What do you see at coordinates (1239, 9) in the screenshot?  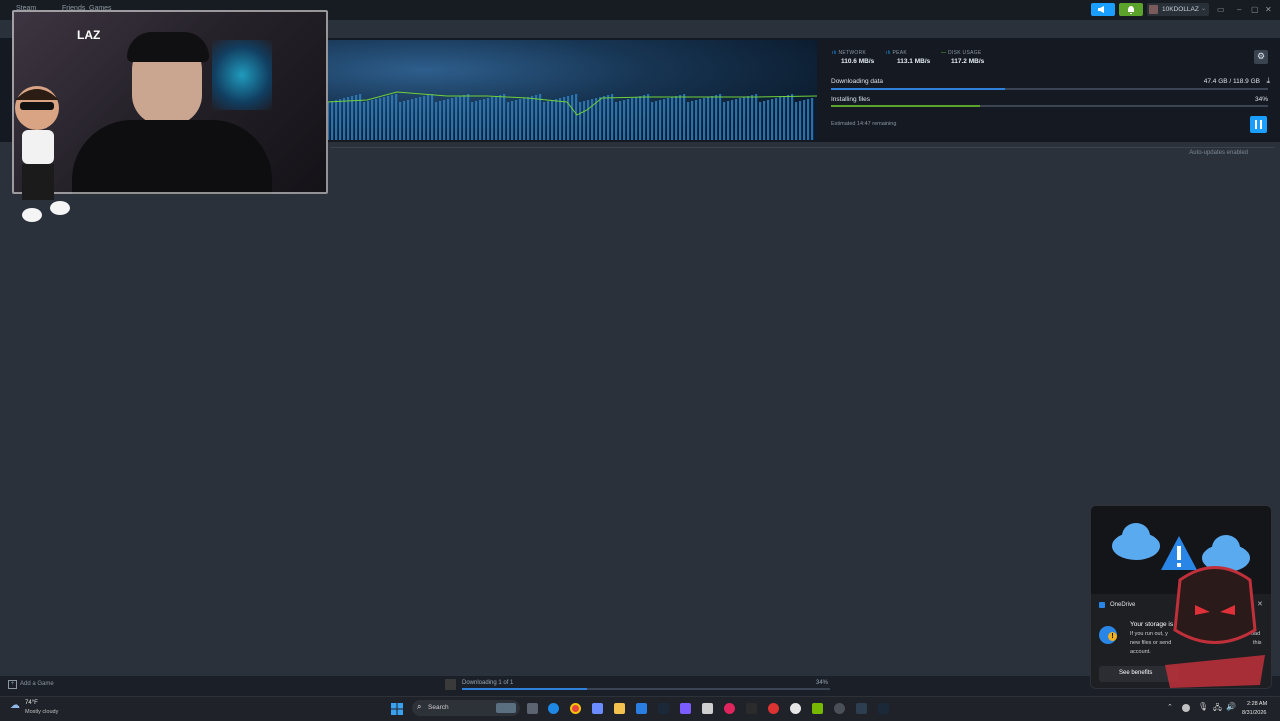 I see `minimize-button: –` at bounding box center [1239, 9].